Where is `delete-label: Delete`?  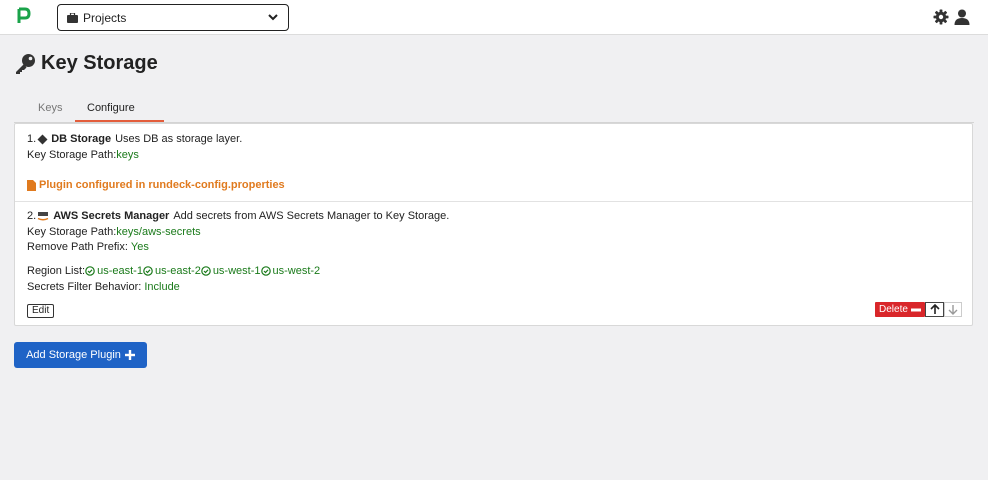
delete-label: Delete is located at coordinates (893, 309).